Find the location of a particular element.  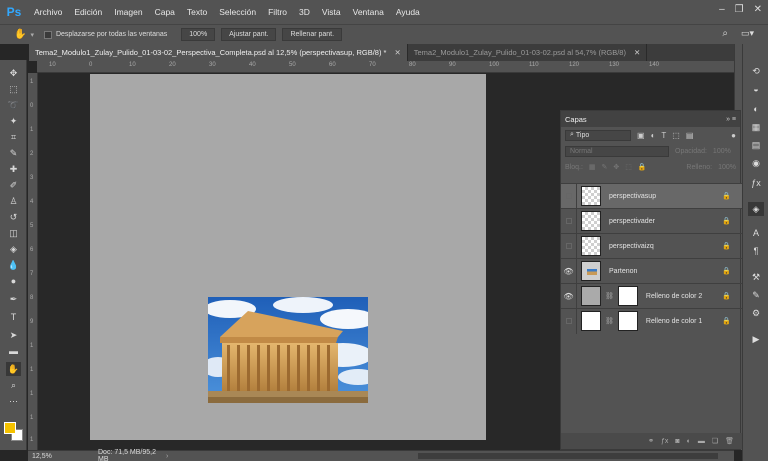

type-filter-icon: T is located at coordinates (663, 135).